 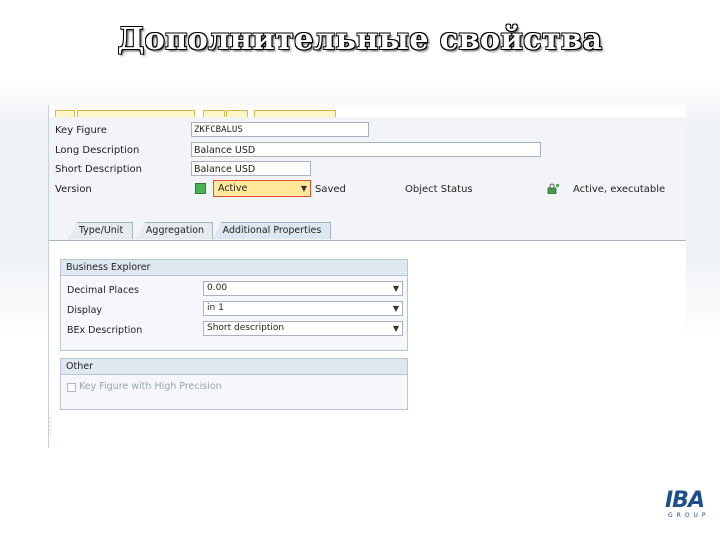 What do you see at coordinates (103, 290) in the screenshot?
I see `decimal-places-label: Decimal Places` at bounding box center [103, 290].